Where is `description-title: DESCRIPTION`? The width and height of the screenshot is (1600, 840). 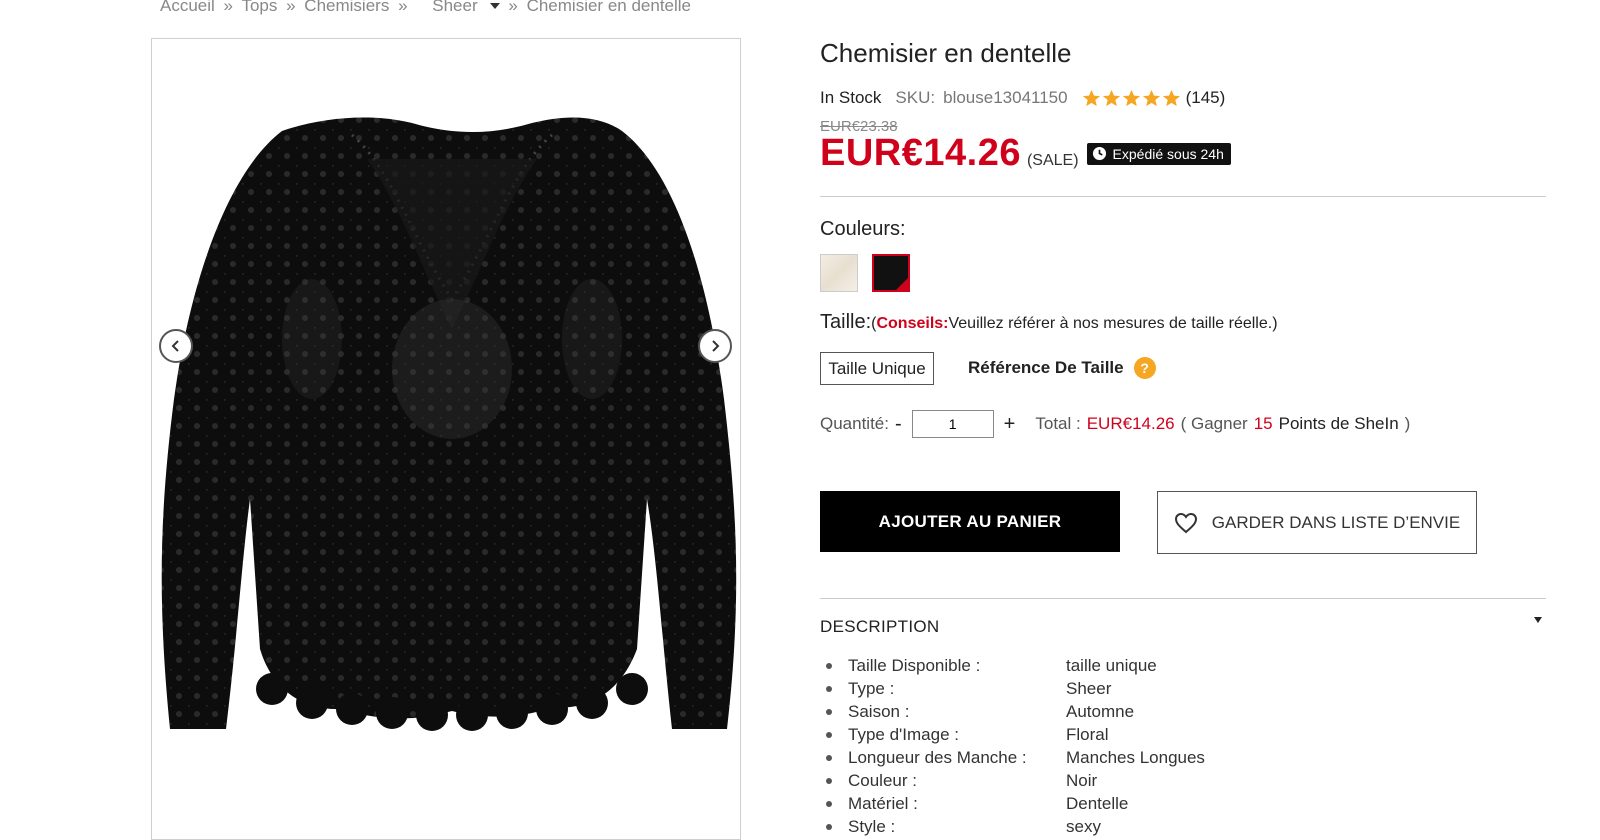
description-title: DESCRIPTION is located at coordinates (879, 627).